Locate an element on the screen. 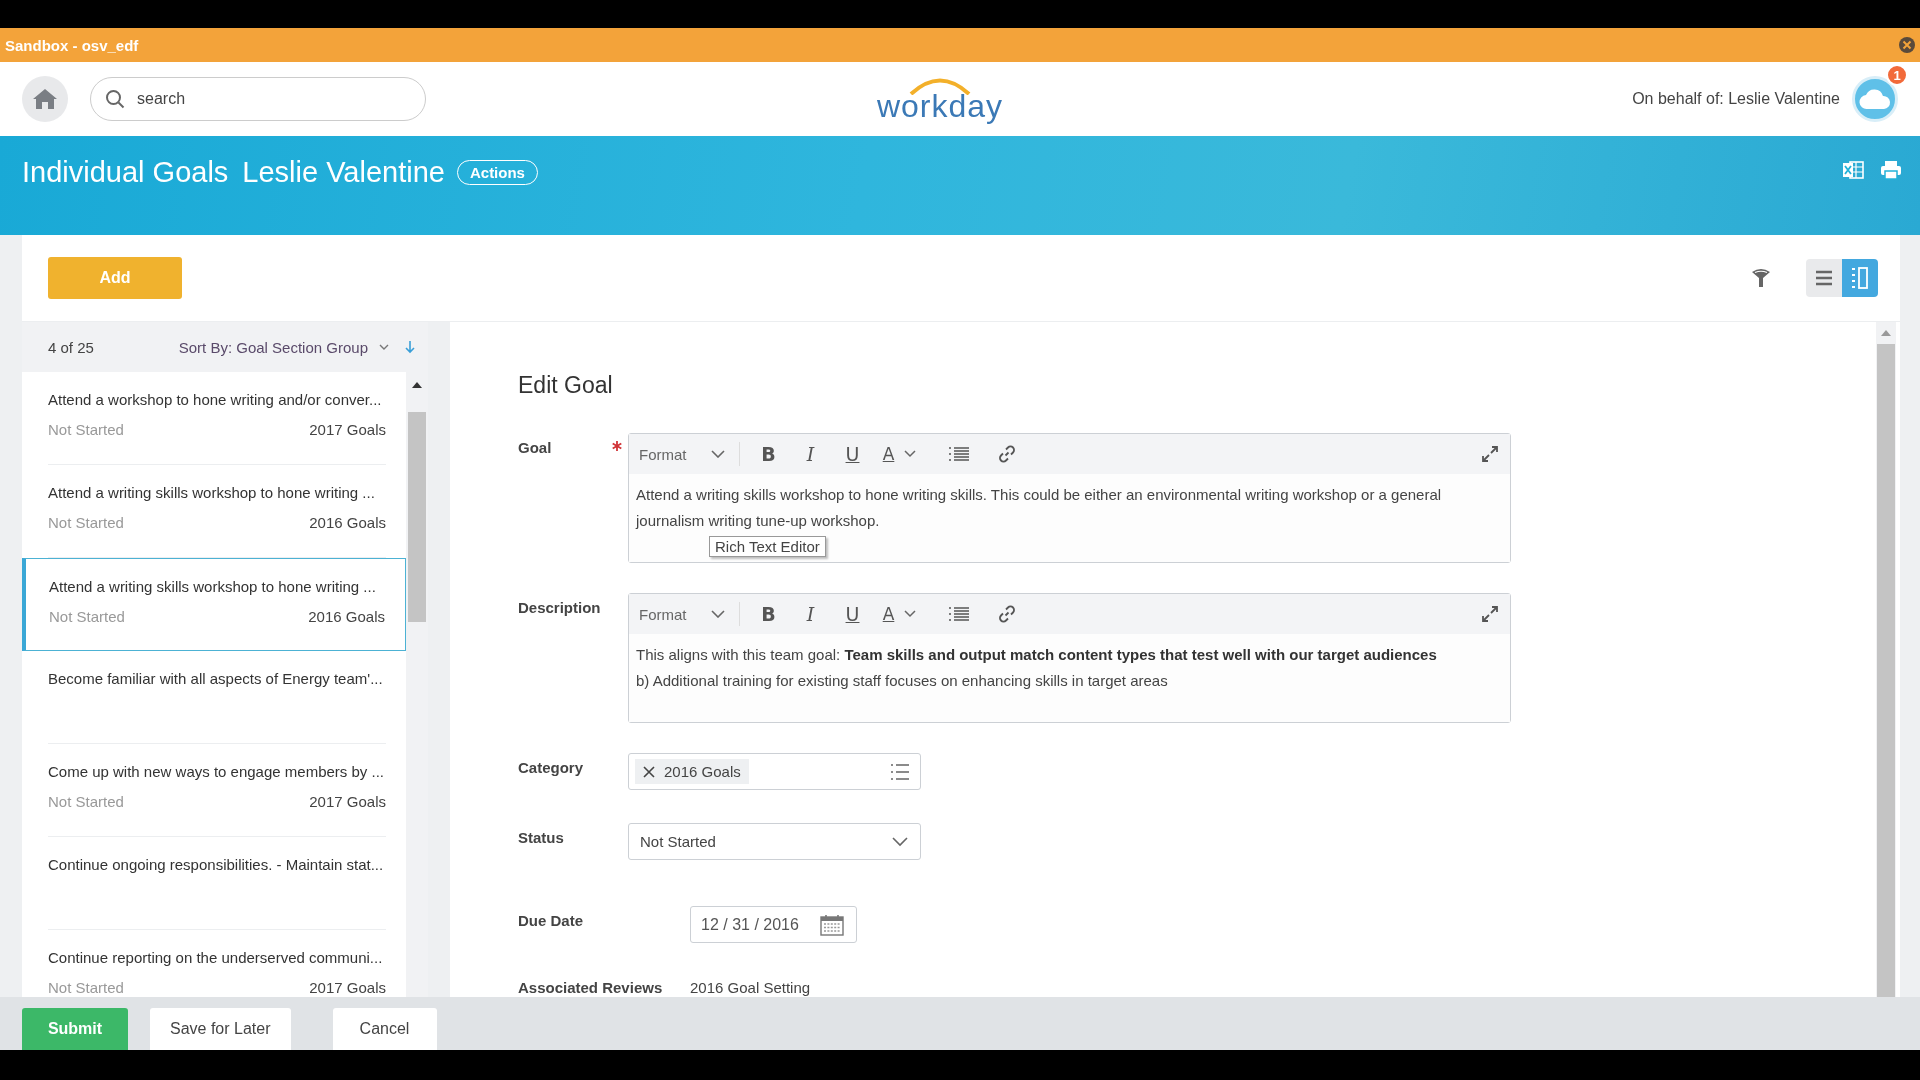  remove-icon is located at coordinates (649, 771).